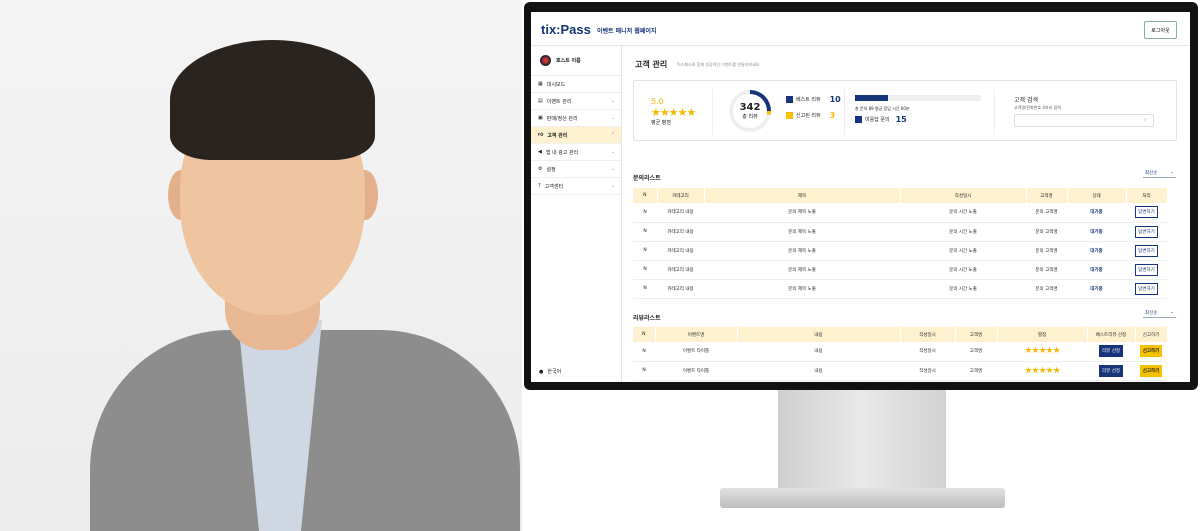 This screenshot has height=531, width=1200. What do you see at coordinates (576, 152) in the screenshot?
I see `sidebar-item-ads: ◀ 앱 내 광고 관리 ⌄` at bounding box center [576, 152].